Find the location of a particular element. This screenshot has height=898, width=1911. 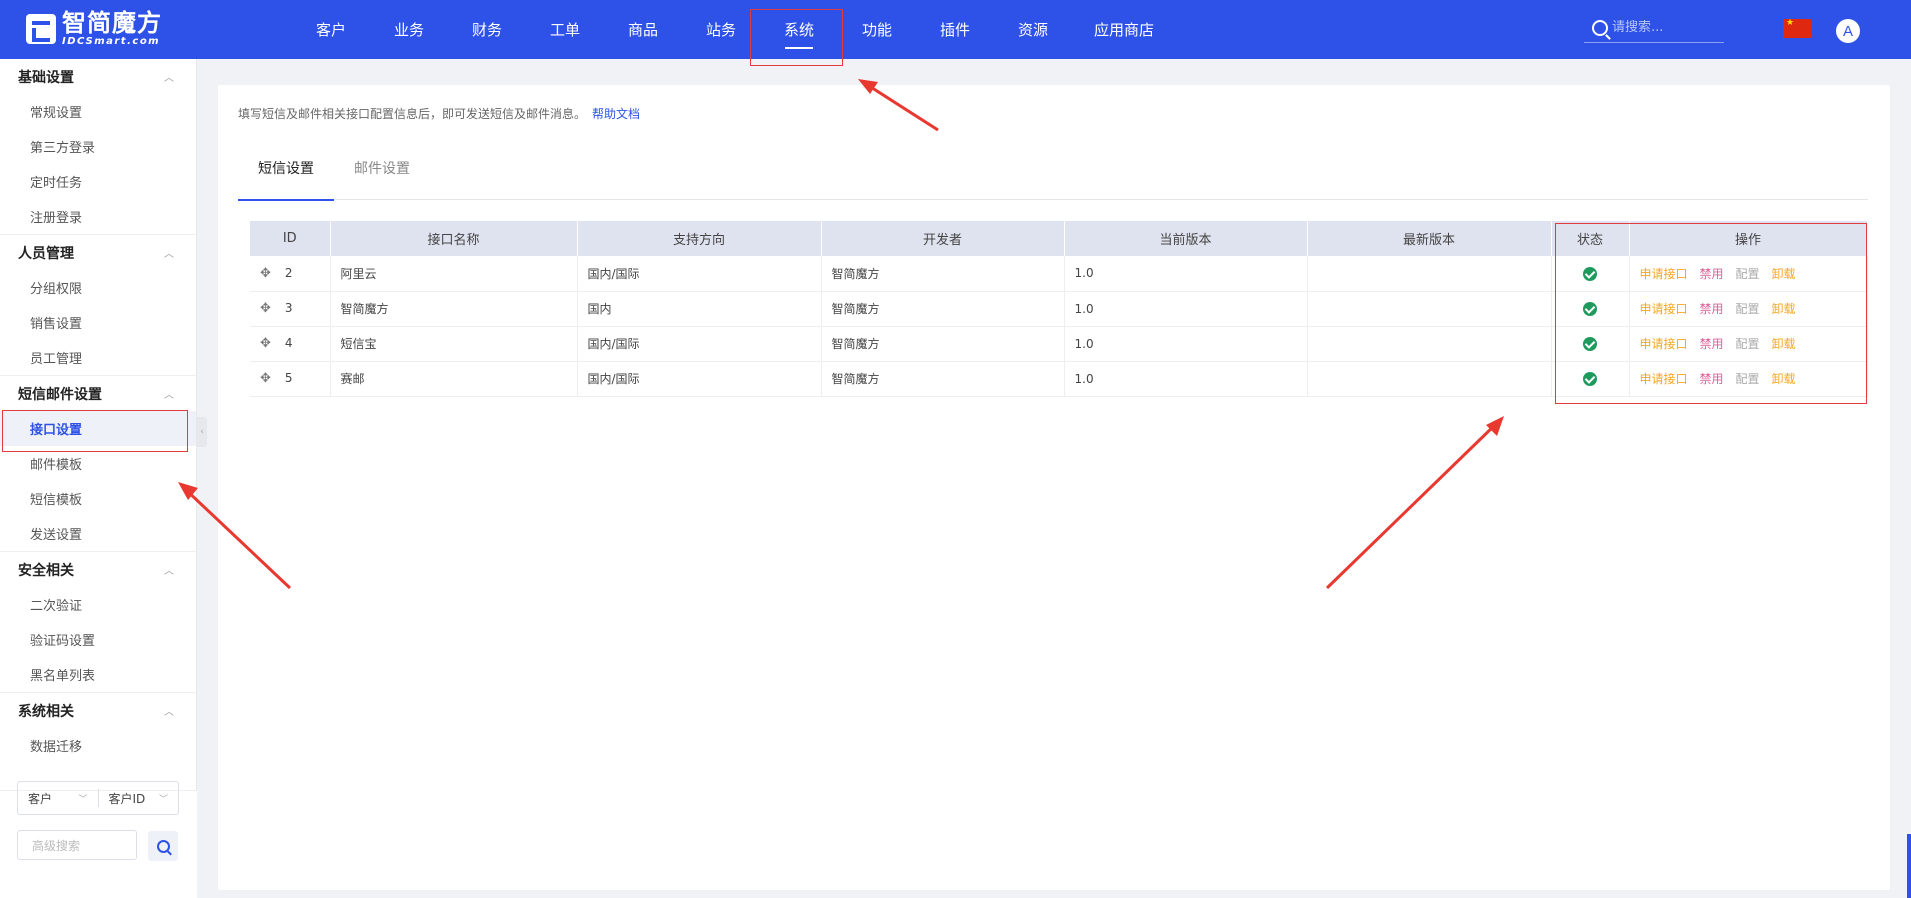

tab-sms-settings: 短信设置 is located at coordinates (286, 168).